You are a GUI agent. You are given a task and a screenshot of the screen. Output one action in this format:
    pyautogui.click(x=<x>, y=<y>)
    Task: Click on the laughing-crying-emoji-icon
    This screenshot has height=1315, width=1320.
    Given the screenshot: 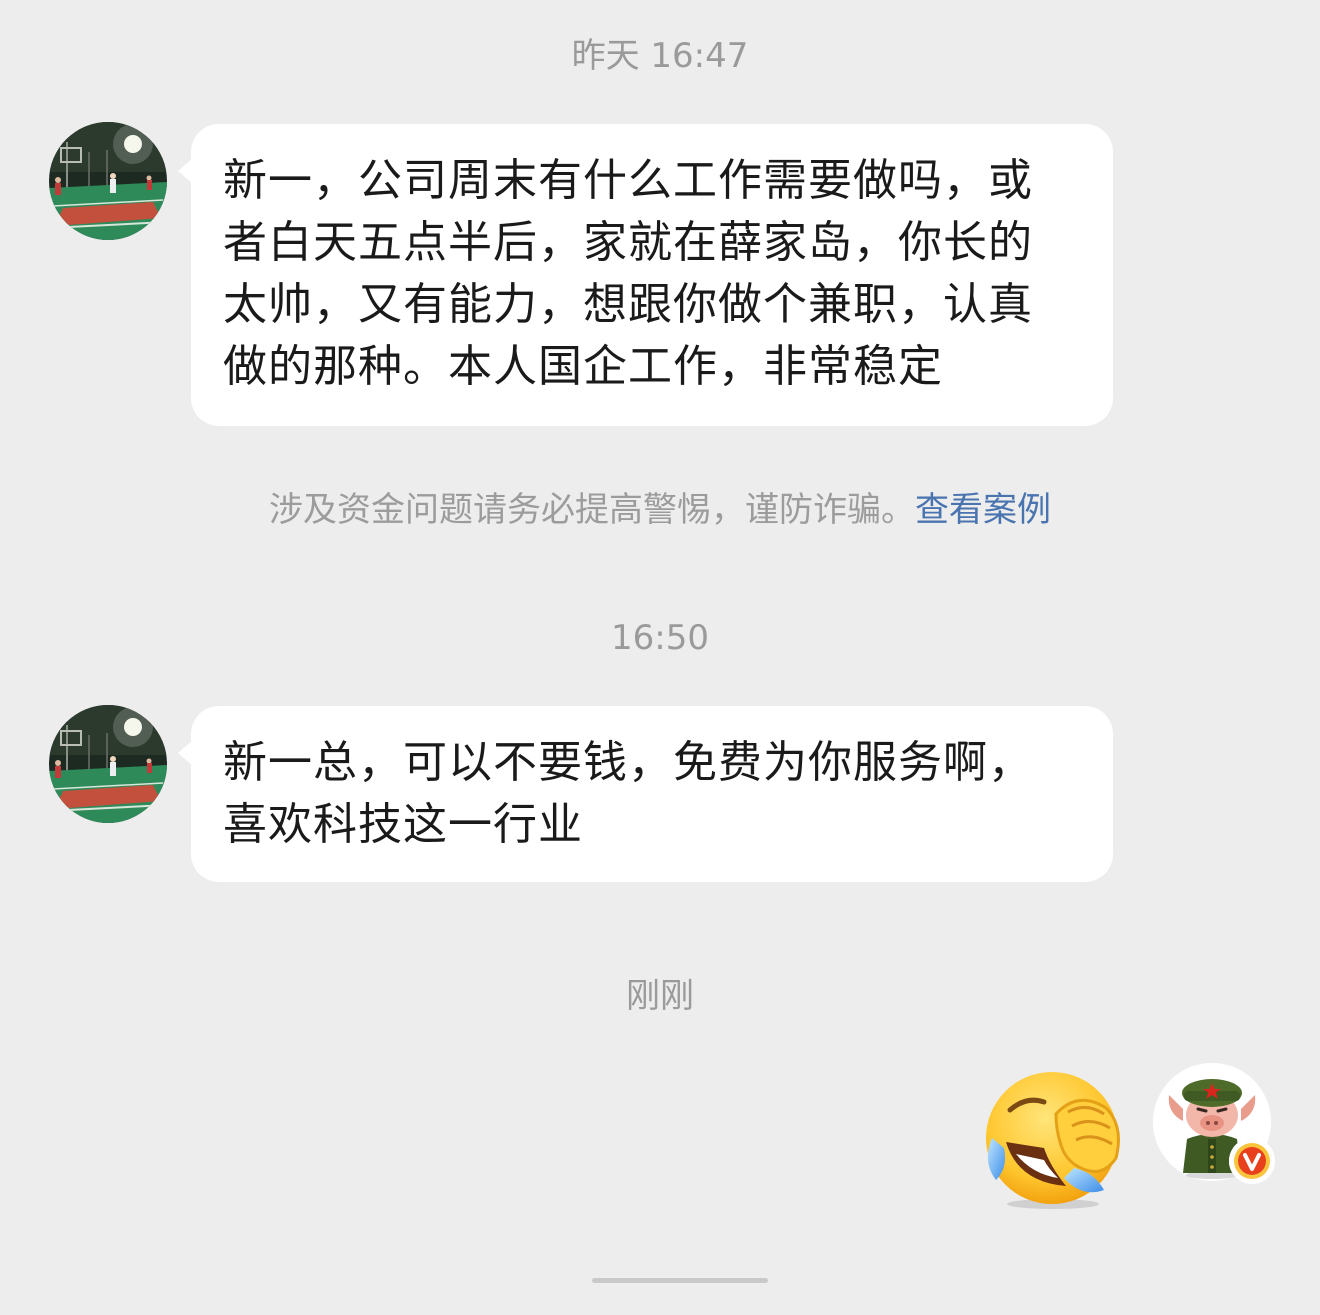 What is the action you would take?
    pyautogui.click(x=1053, y=1139)
    